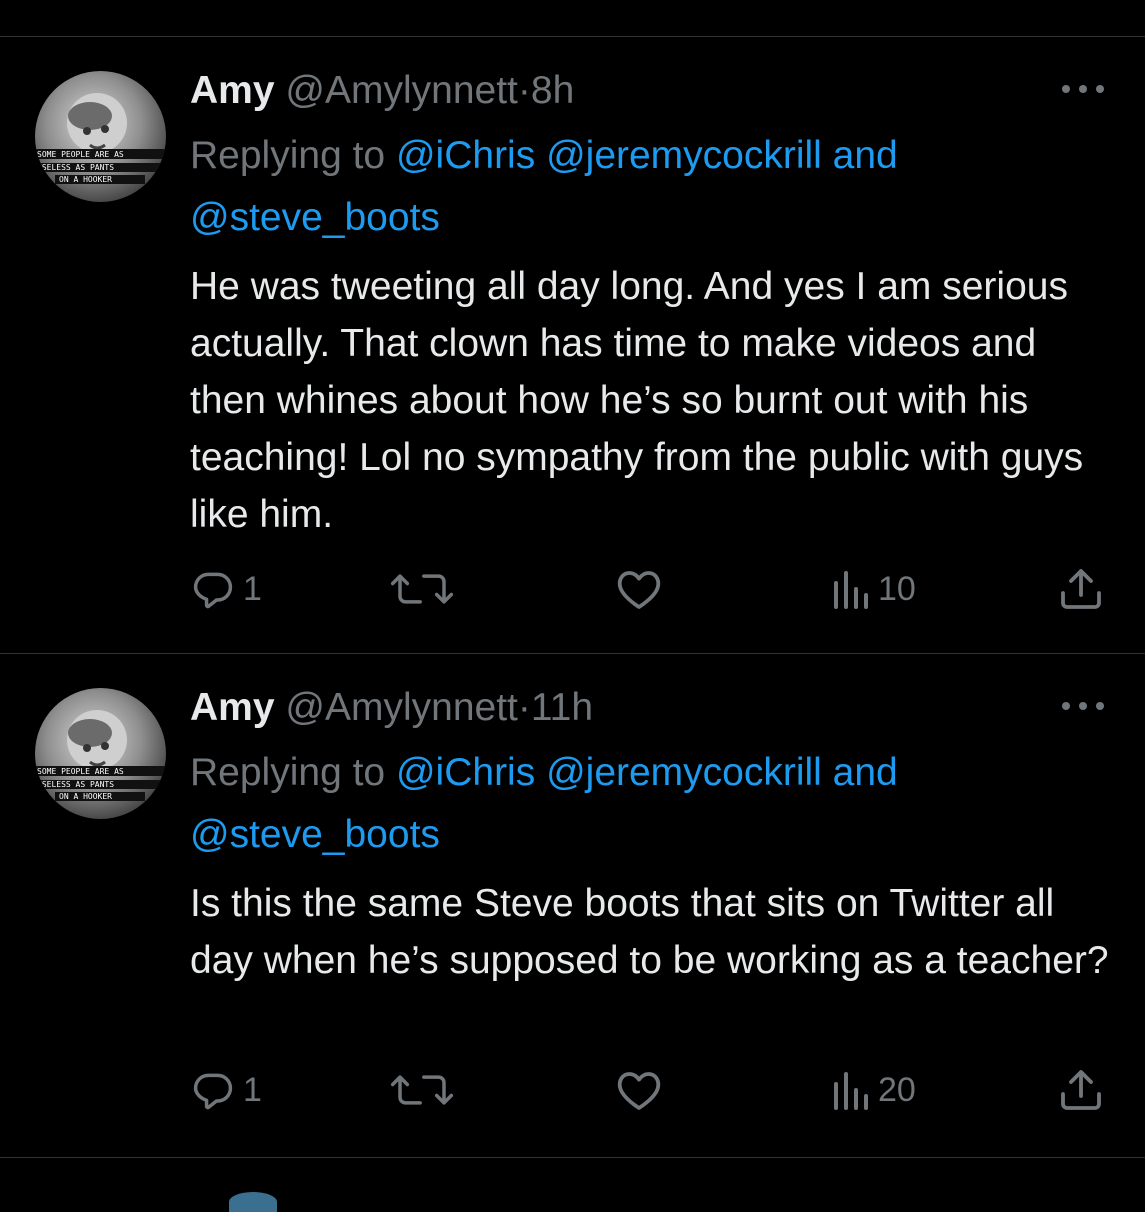 The height and width of the screenshot is (1212, 1145). I want to click on timeline-divider, so click(572, 1157).